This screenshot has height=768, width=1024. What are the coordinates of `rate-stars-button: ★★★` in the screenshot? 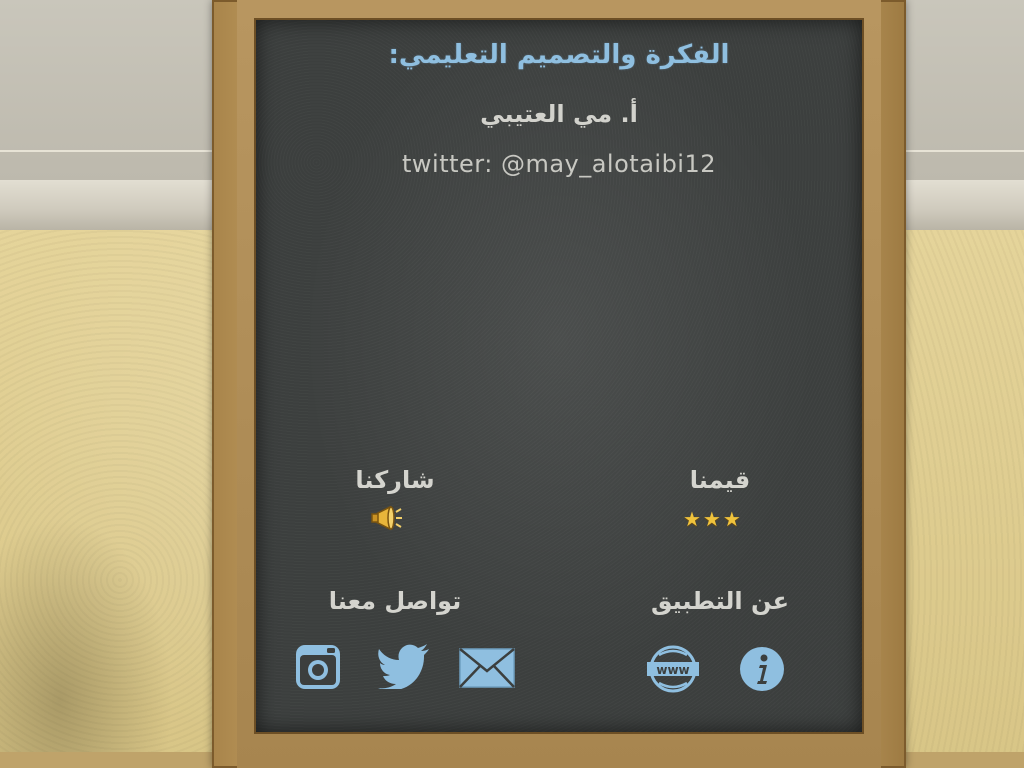 It's located at (723, 519).